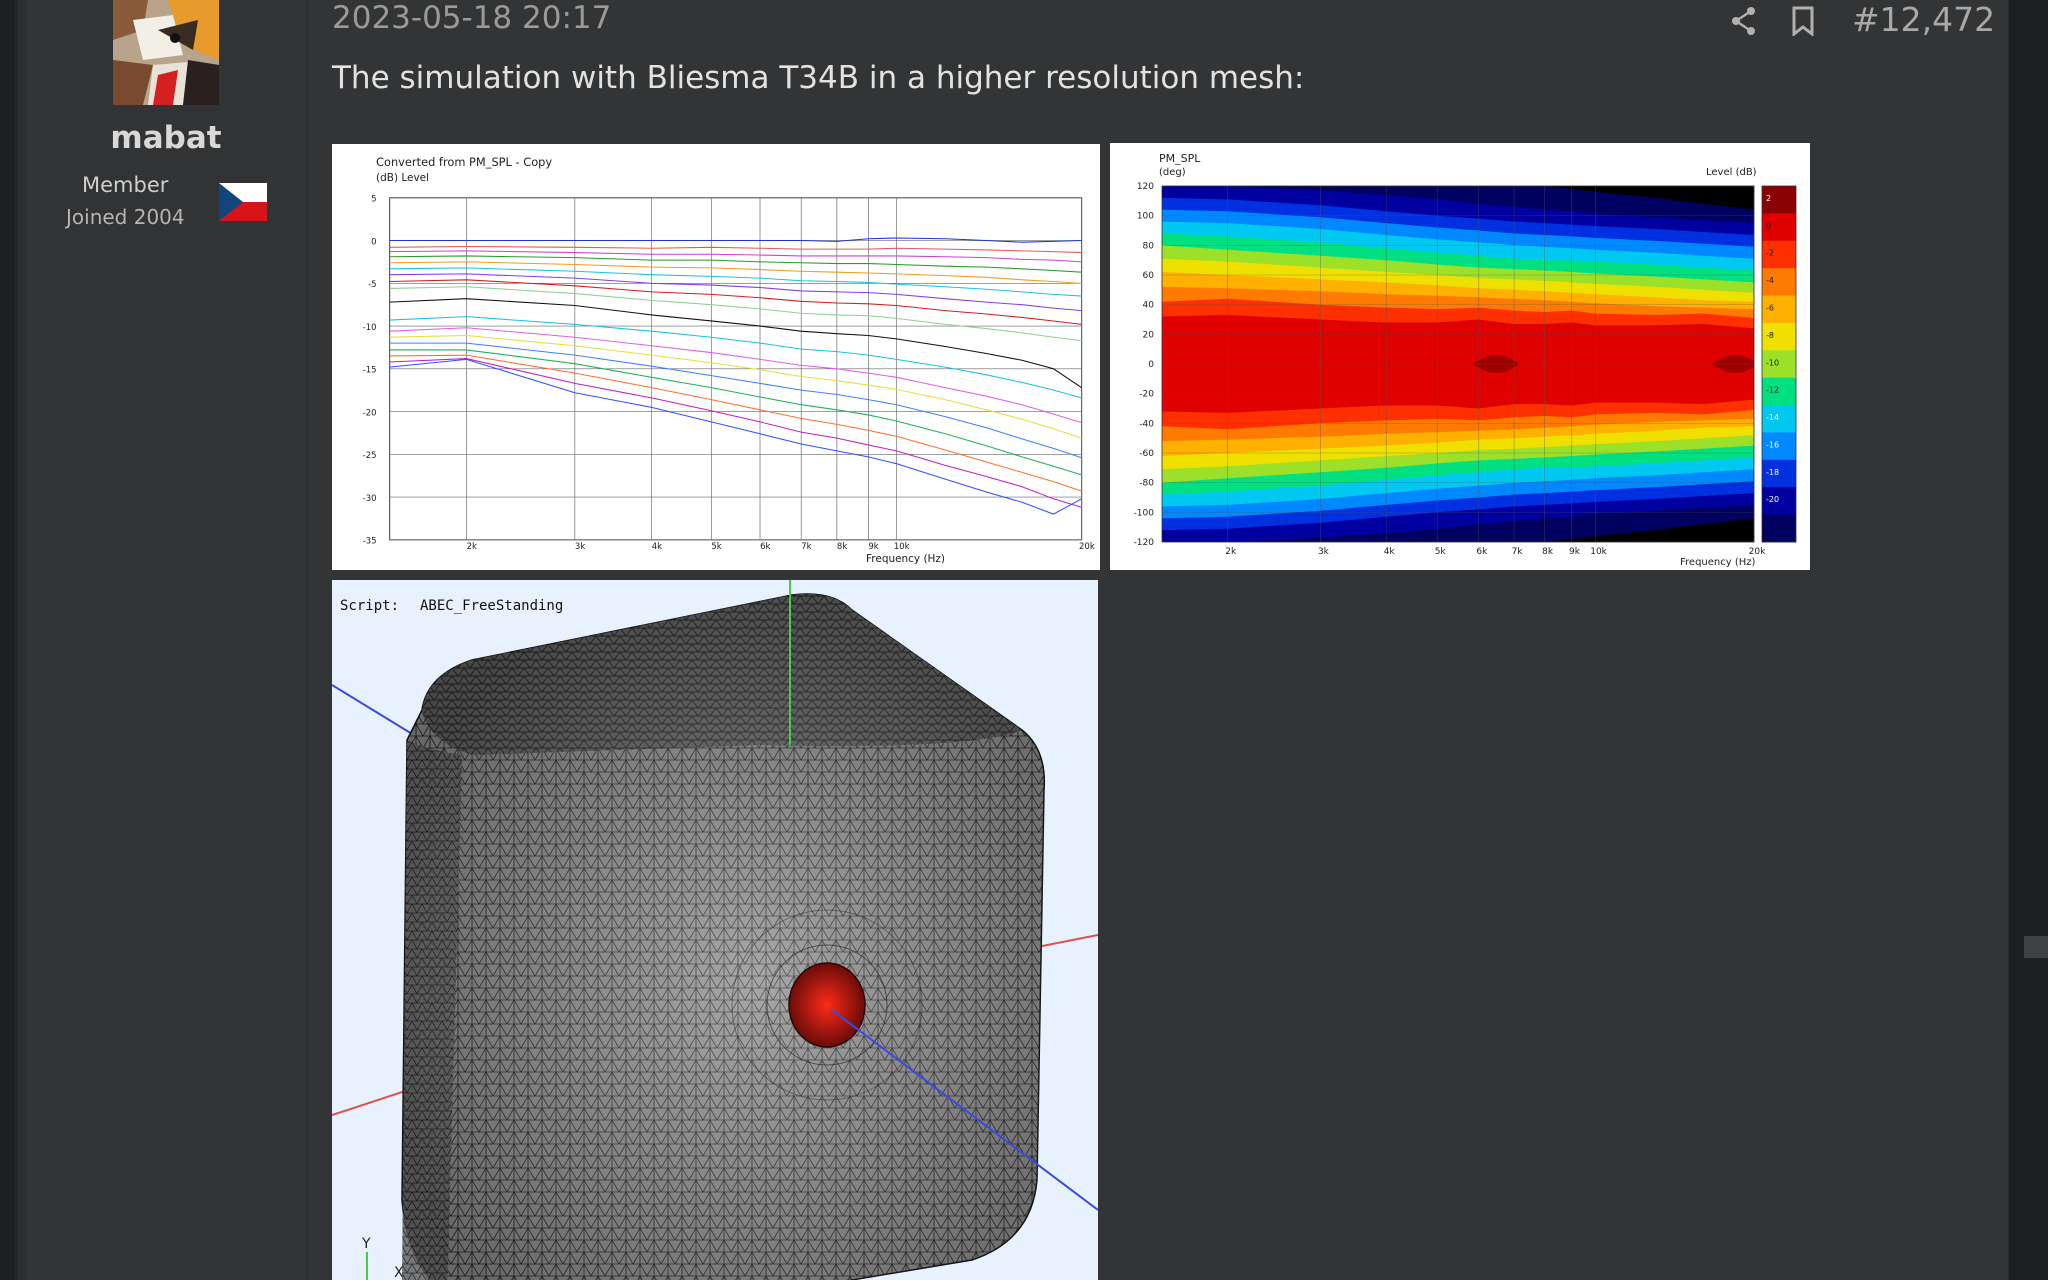 Image resolution: width=2048 pixels, height=1280 pixels. What do you see at coordinates (370, 371) in the screenshot?
I see `y-tick-label: -15` at bounding box center [370, 371].